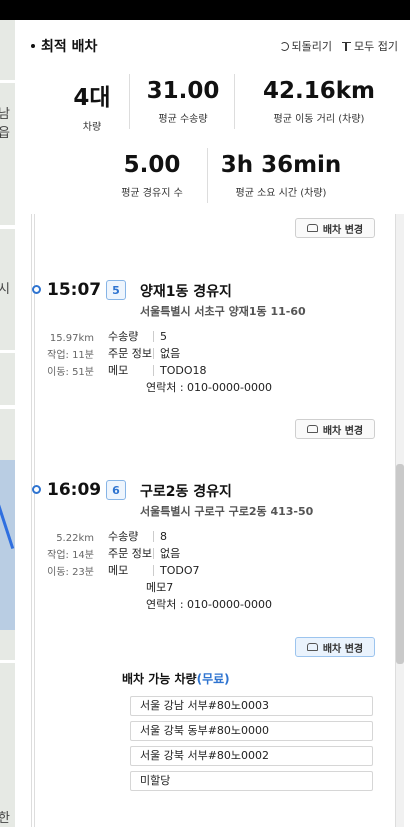 The image size is (410, 827). Describe the element at coordinates (284, 46) in the screenshot. I see `undo-icon` at that location.